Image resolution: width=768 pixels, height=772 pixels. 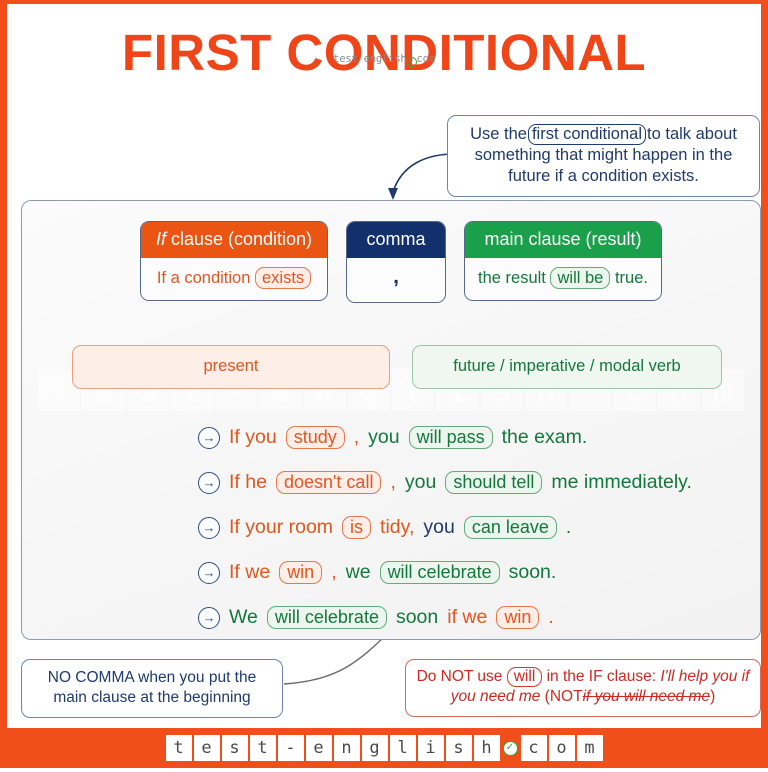 I want to click on footer-letter-tile: o, so click(x=561, y=748).